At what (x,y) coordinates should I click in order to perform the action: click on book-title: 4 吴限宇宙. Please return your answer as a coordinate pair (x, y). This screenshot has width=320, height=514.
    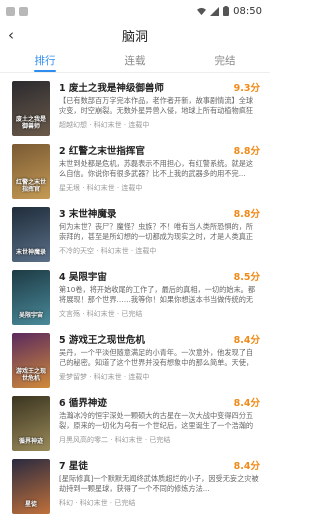
    Looking at the image, I should click on (83, 277).